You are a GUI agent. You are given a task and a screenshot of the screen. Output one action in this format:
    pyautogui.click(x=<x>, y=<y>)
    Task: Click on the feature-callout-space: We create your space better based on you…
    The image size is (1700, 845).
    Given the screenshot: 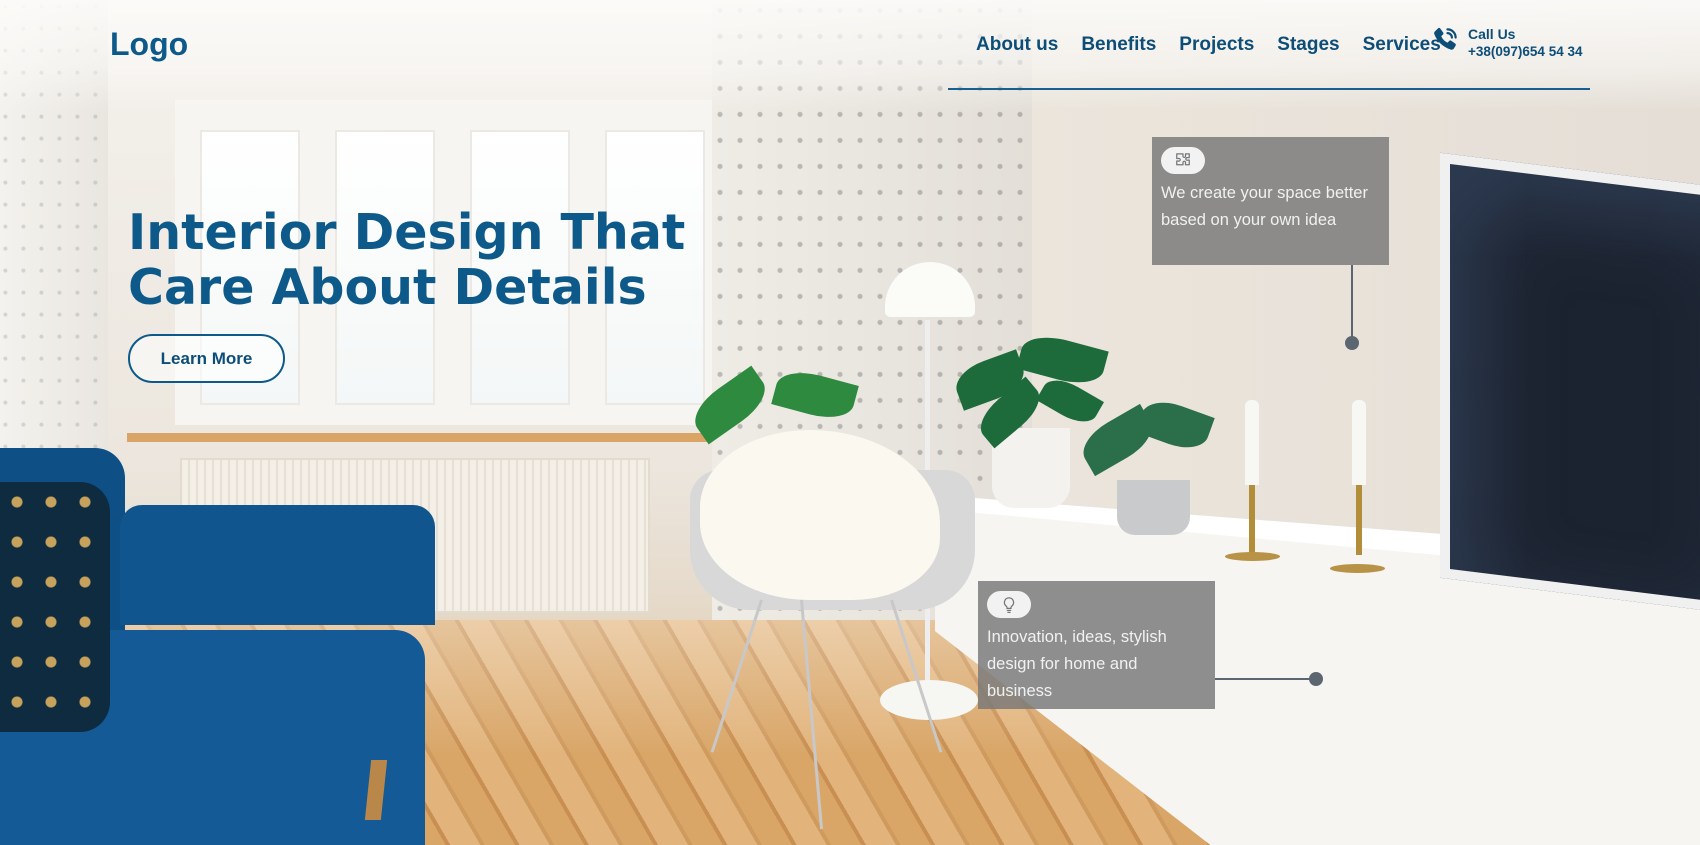 What is the action you would take?
    pyautogui.click(x=1270, y=201)
    